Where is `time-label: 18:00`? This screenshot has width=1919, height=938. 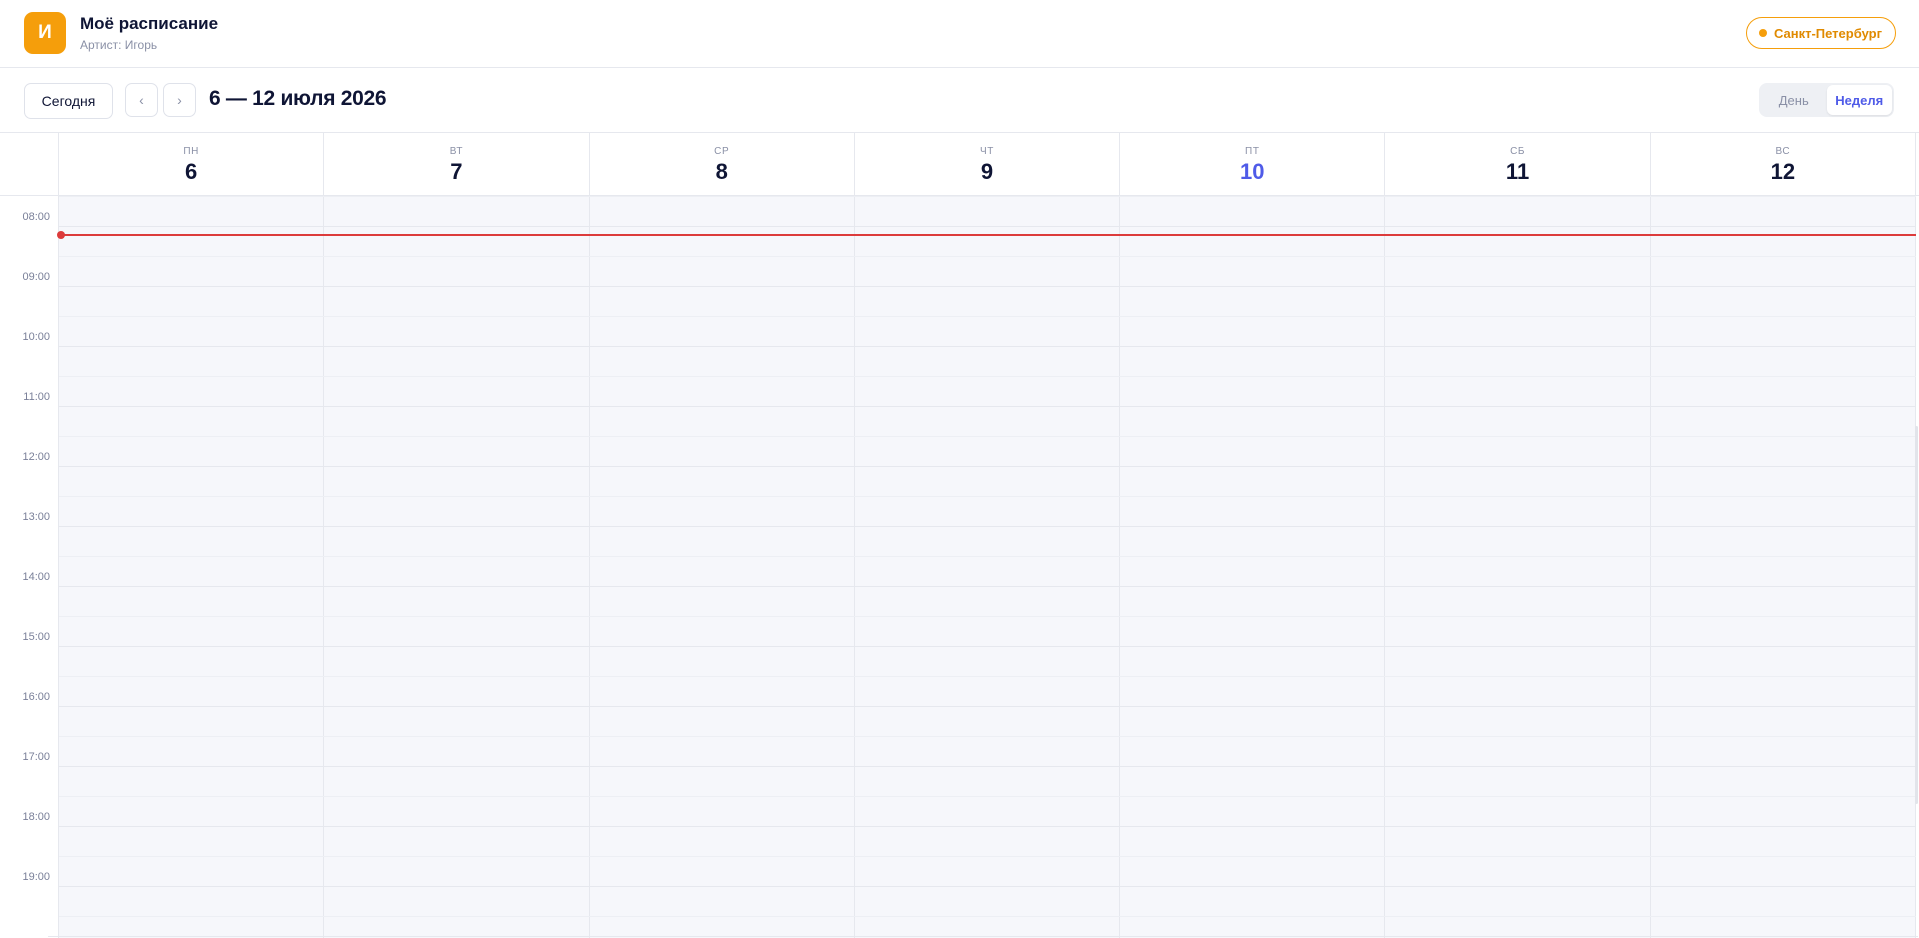
time-label: 18:00 is located at coordinates (36, 817).